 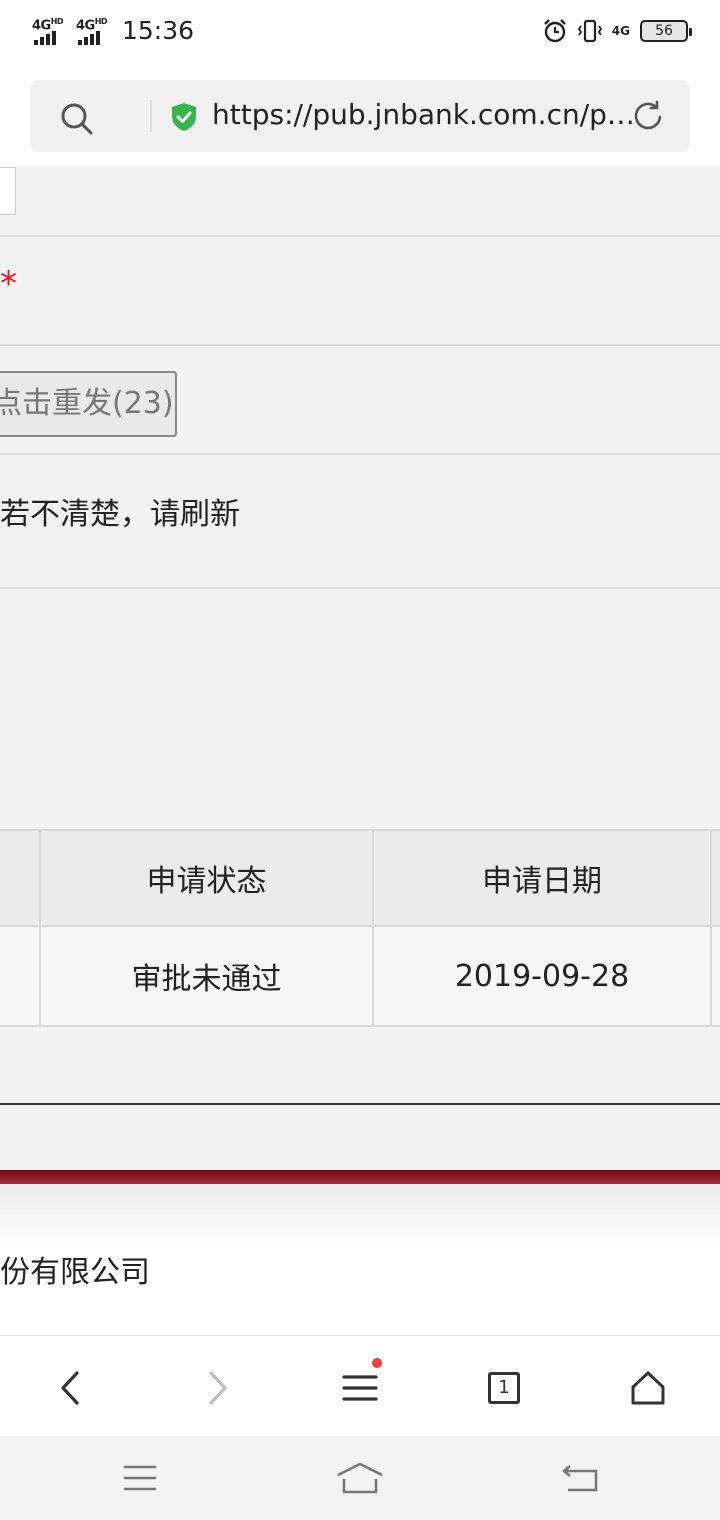 I want to click on status-time: 15:36, so click(x=158, y=30).